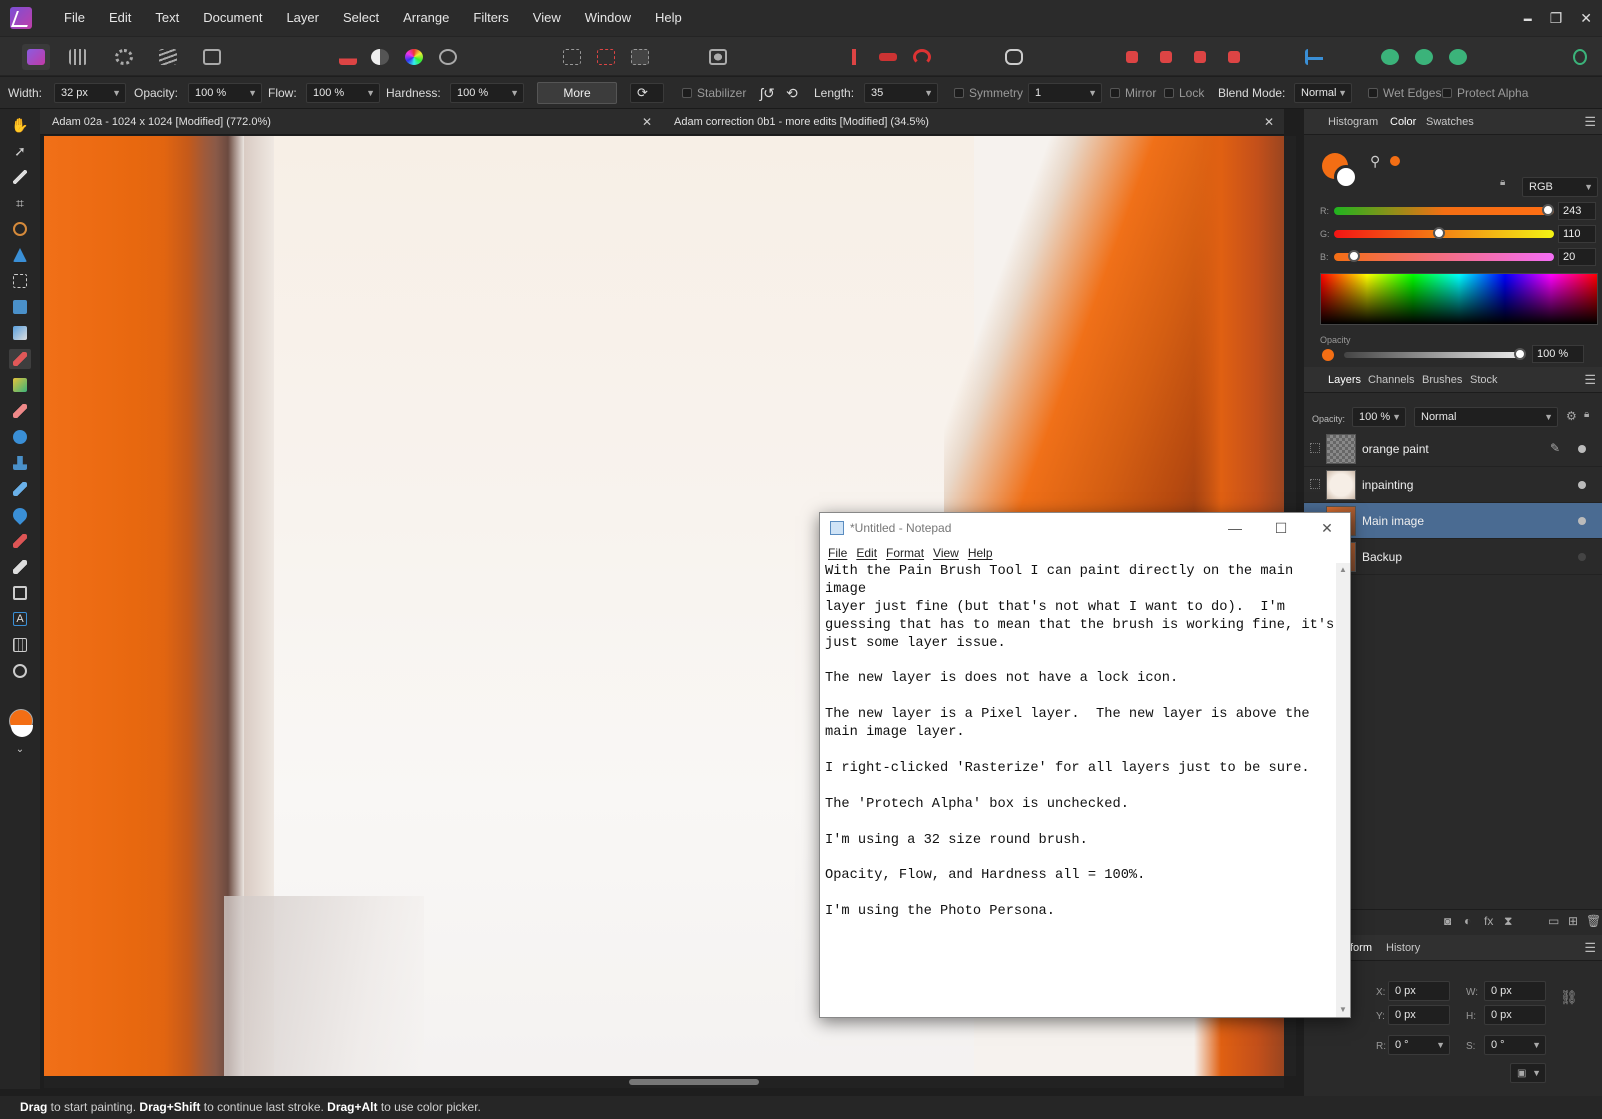  What do you see at coordinates (1573, 921) in the screenshot?
I see `add-layer-icon: ⊞` at bounding box center [1573, 921].